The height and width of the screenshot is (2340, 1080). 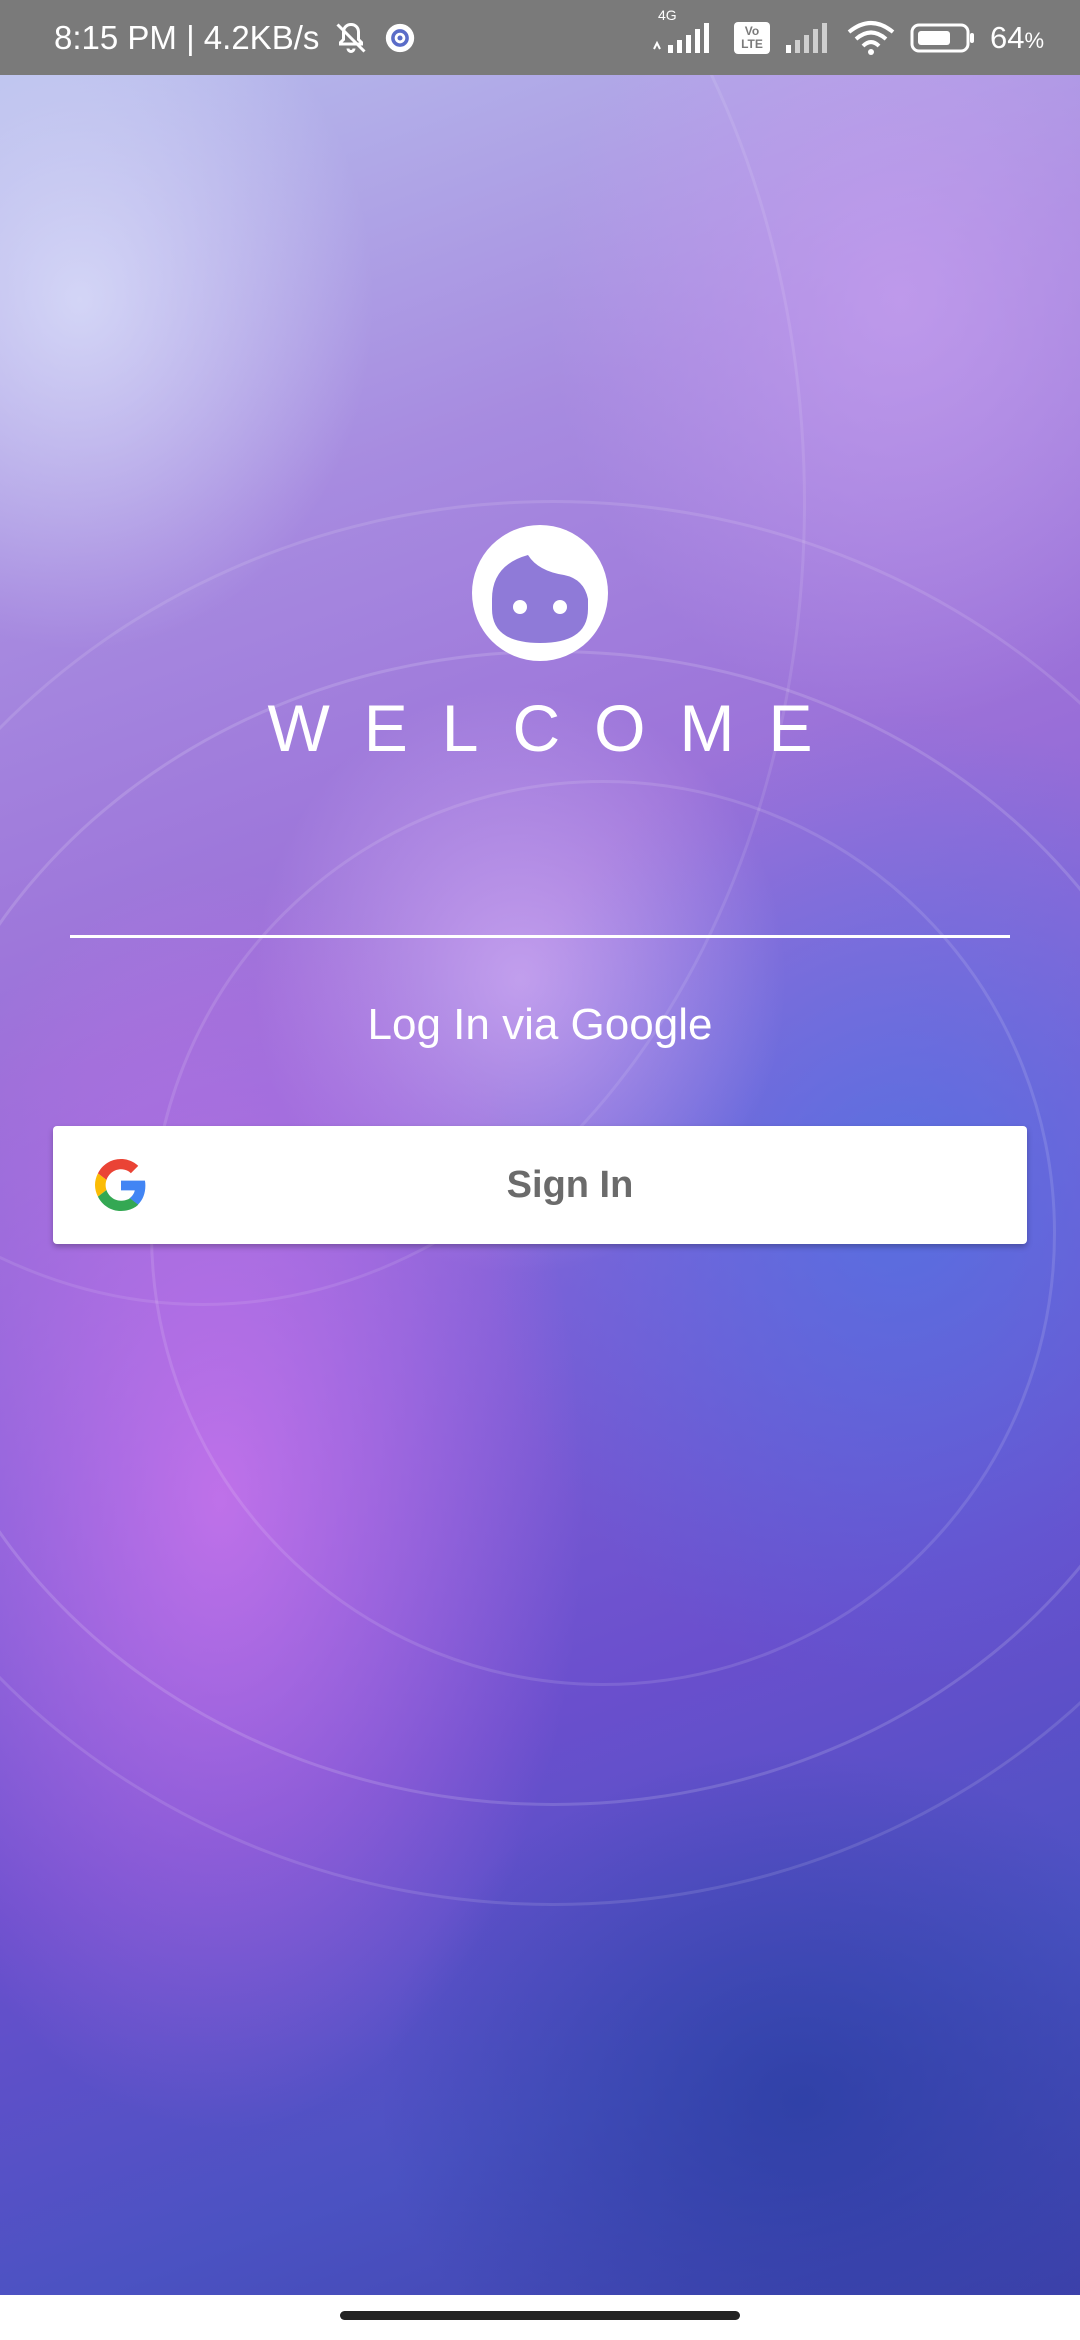 I want to click on wifi-icon, so click(x=871, y=38).